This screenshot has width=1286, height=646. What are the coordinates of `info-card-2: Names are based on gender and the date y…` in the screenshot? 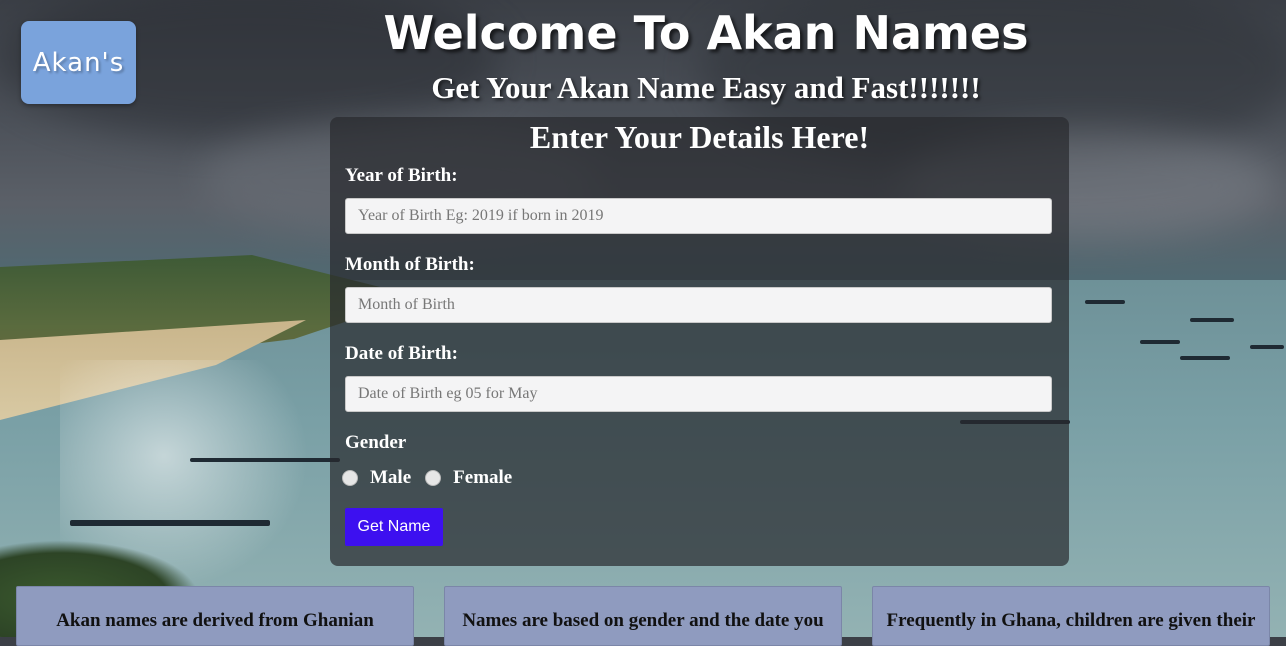 It's located at (643, 616).